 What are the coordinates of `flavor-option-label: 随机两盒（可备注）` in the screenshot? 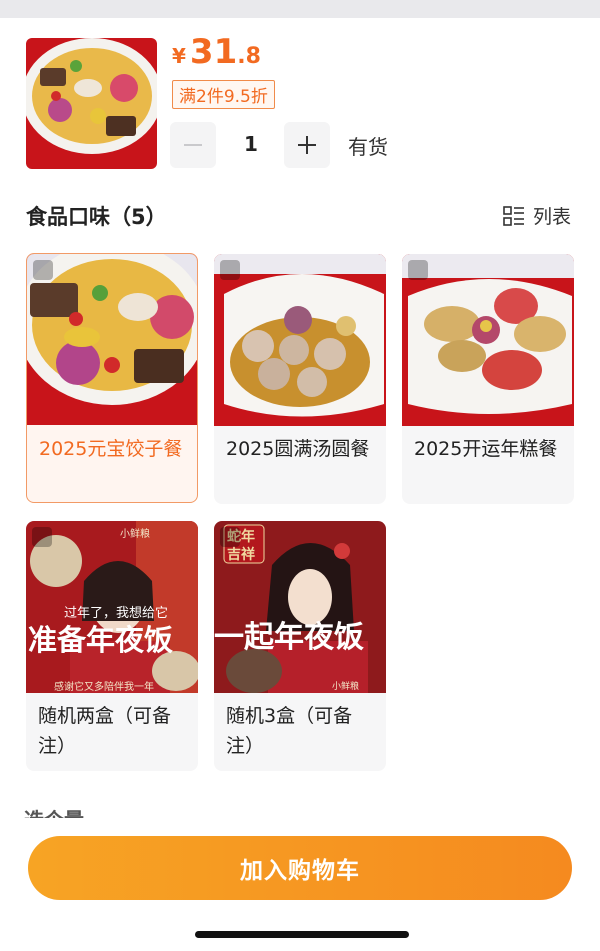 It's located at (105, 731).